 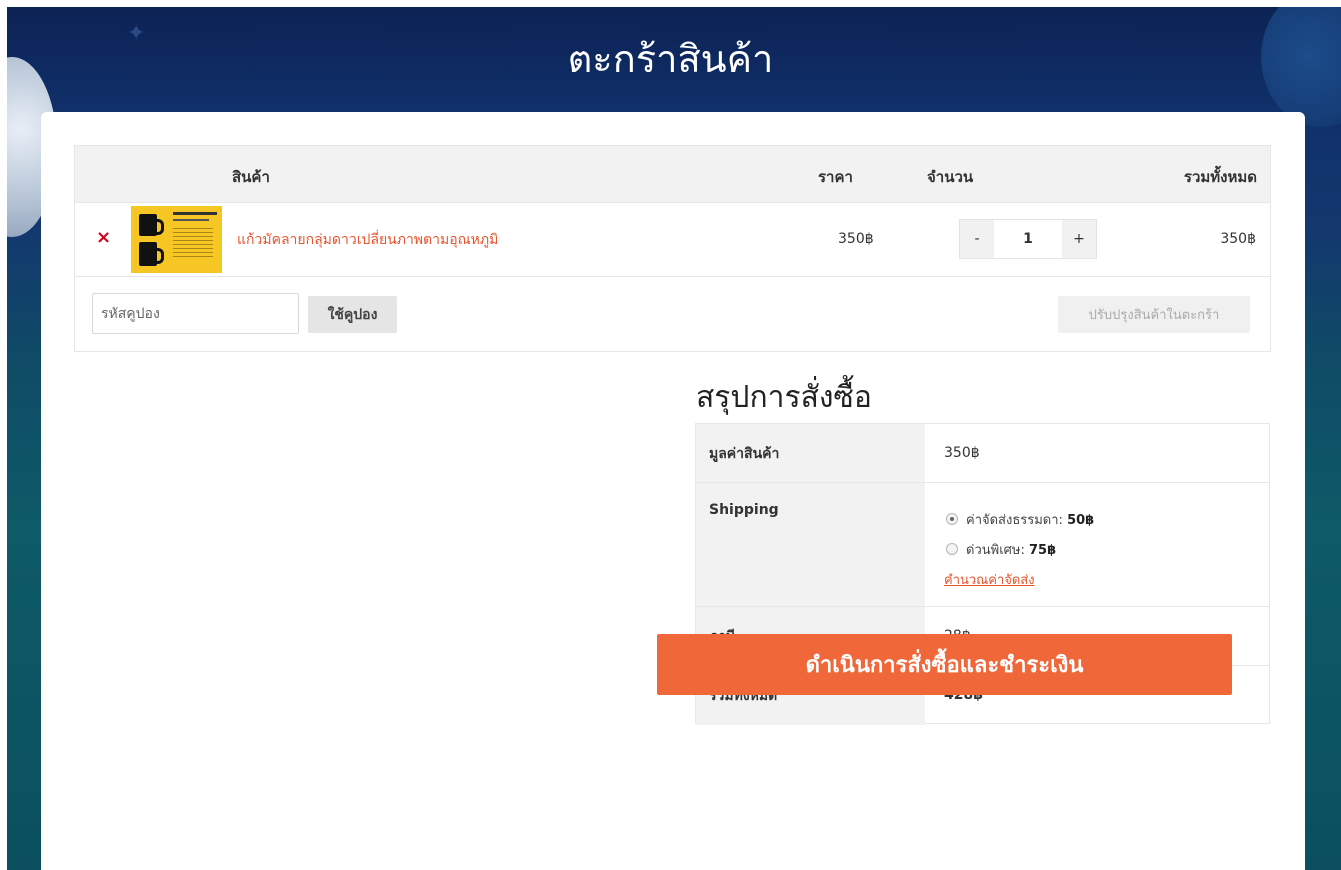 I want to click on radio-selected-icon, so click(x=952, y=519).